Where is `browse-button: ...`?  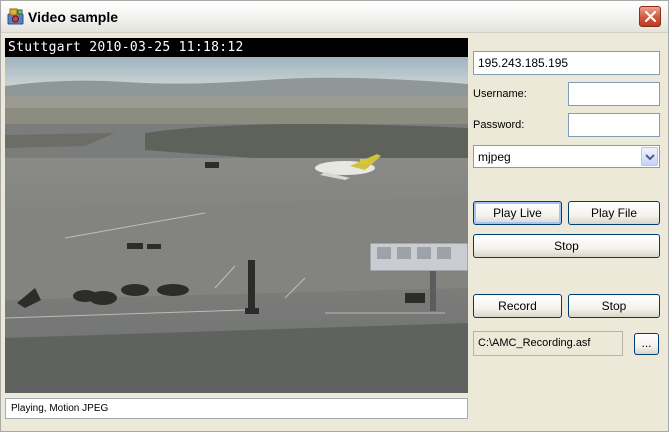 browse-button: ... is located at coordinates (646, 344).